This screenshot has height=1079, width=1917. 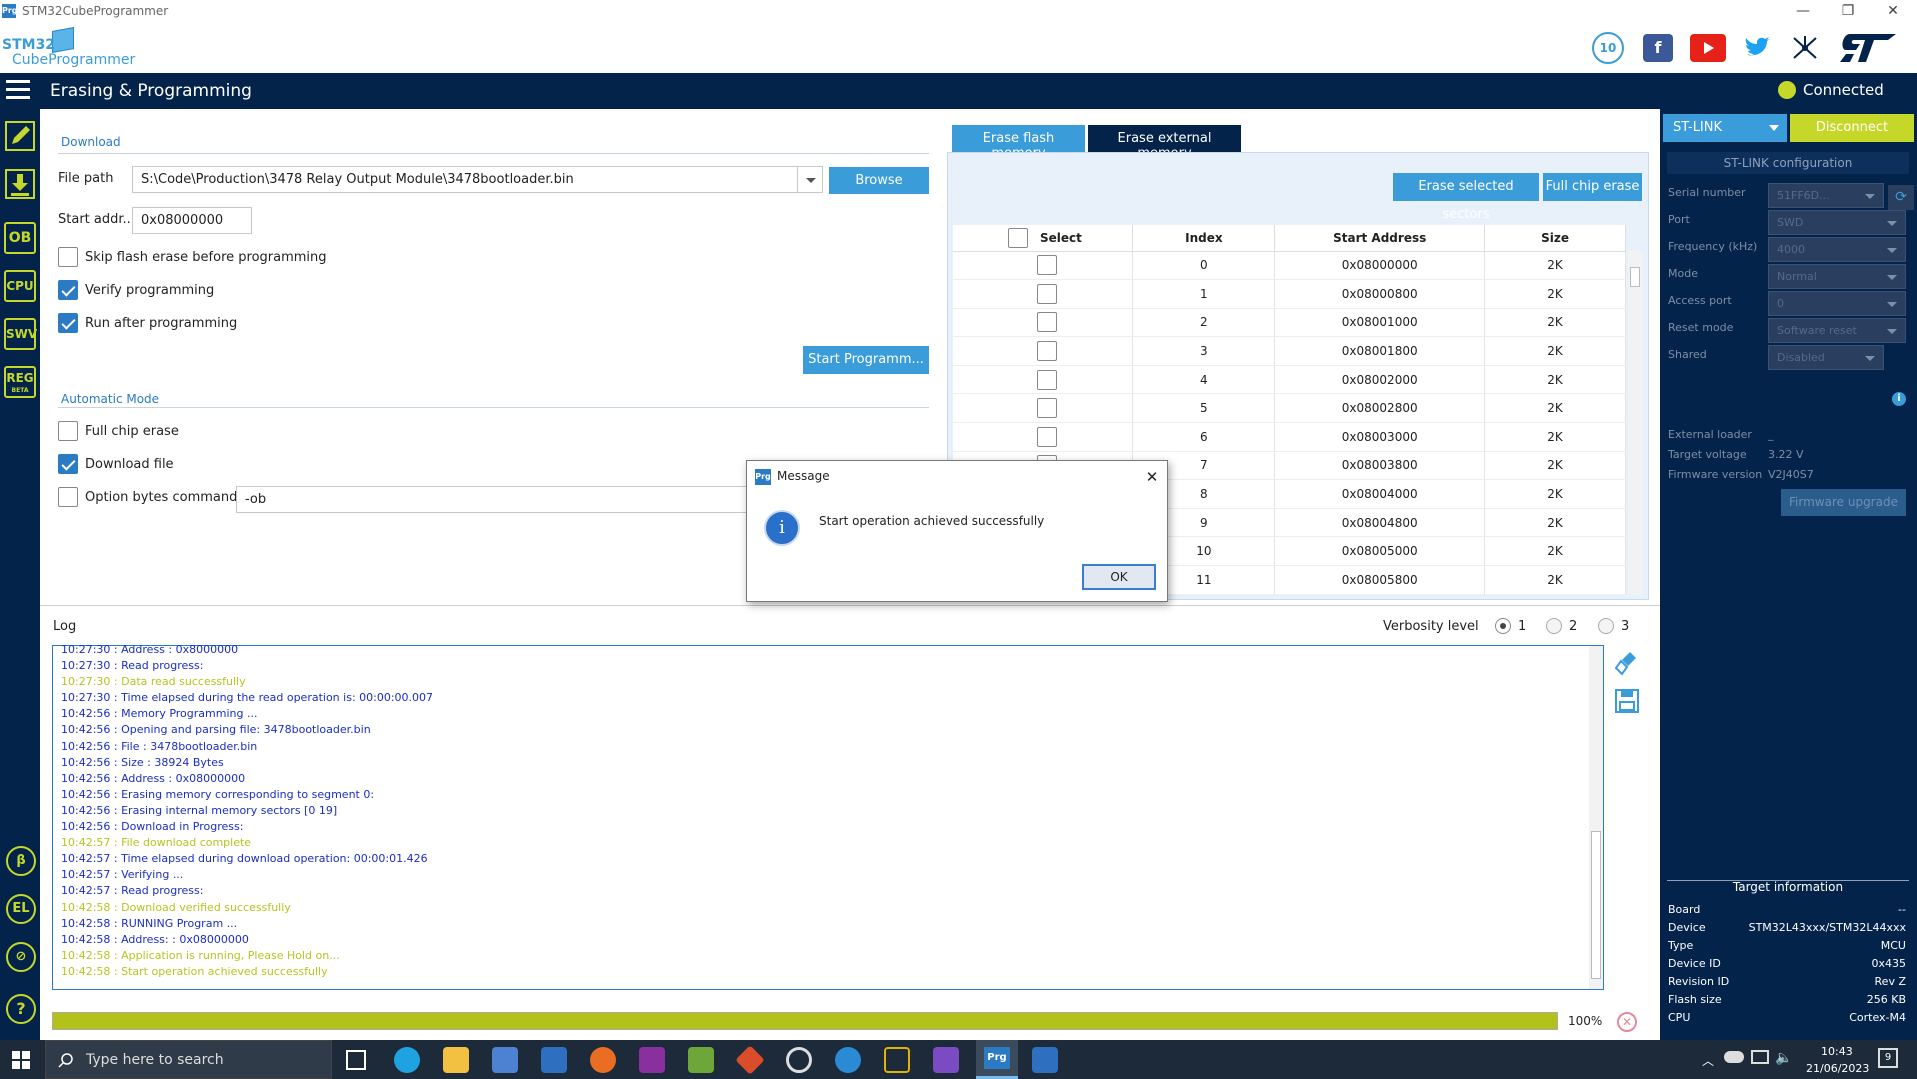 What do you see at coordinates (1708, 48) in the screenshot?
I see `youtube-icon` at bounding box center [1708, 48].